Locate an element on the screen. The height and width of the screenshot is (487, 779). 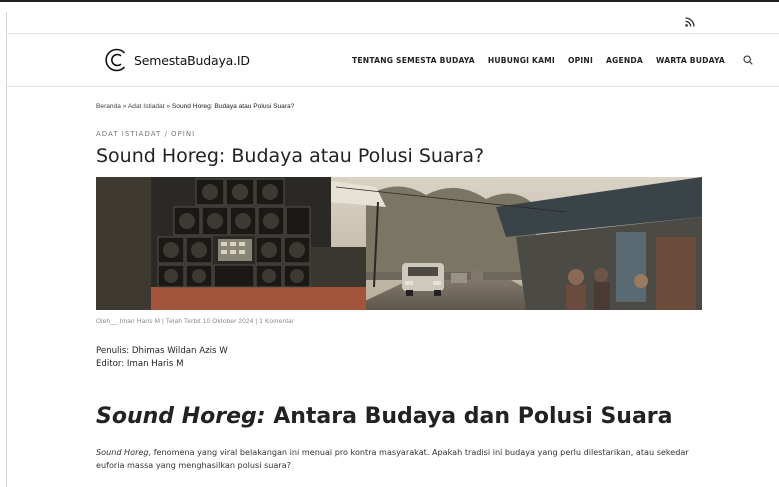
editor-credit: Editor: Iman Haris M is located at coordinates (140, 364).